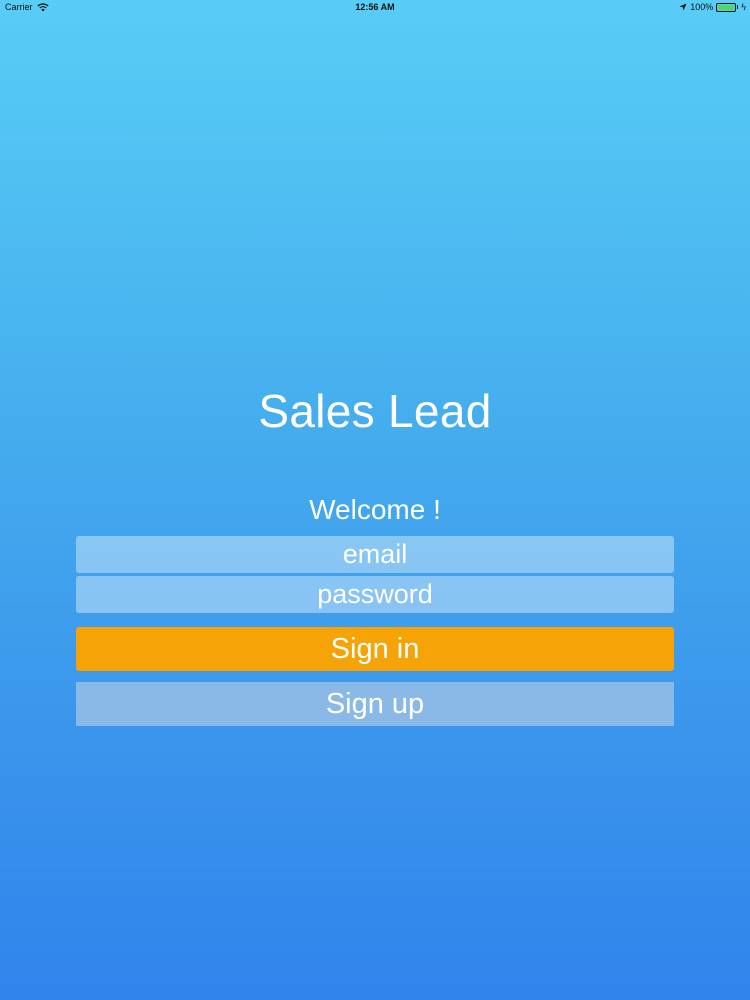 The height and width of the screenshot is (1000, 750). I want to click on battery-fill, so click(726, 7).